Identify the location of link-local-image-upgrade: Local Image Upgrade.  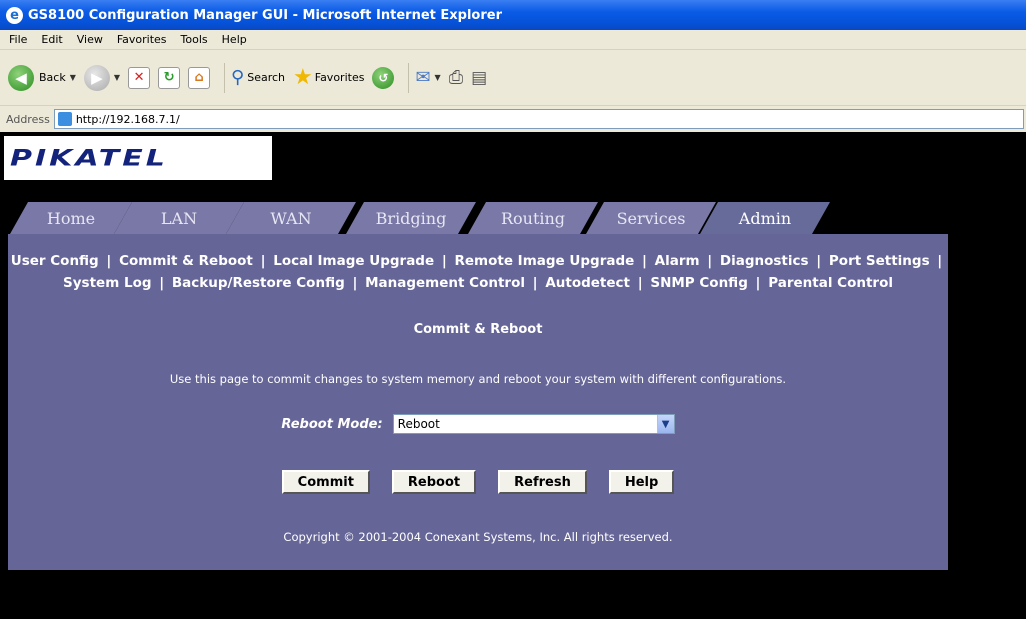
(353, 261).